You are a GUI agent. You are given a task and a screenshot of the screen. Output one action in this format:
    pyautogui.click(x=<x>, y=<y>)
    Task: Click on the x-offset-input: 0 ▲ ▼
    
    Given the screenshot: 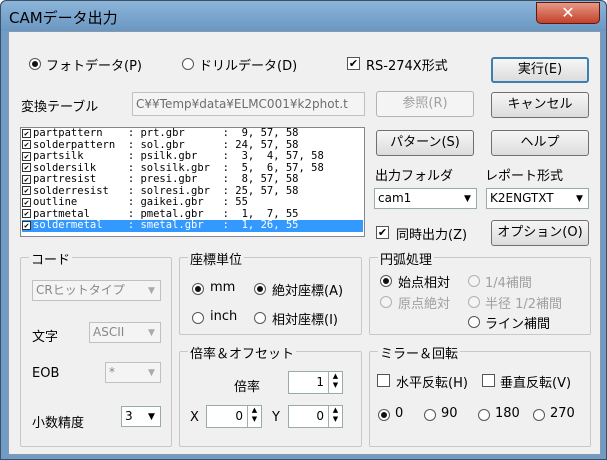 What is the action you would take?
    pyautogui.click(x=234, y=416)
    